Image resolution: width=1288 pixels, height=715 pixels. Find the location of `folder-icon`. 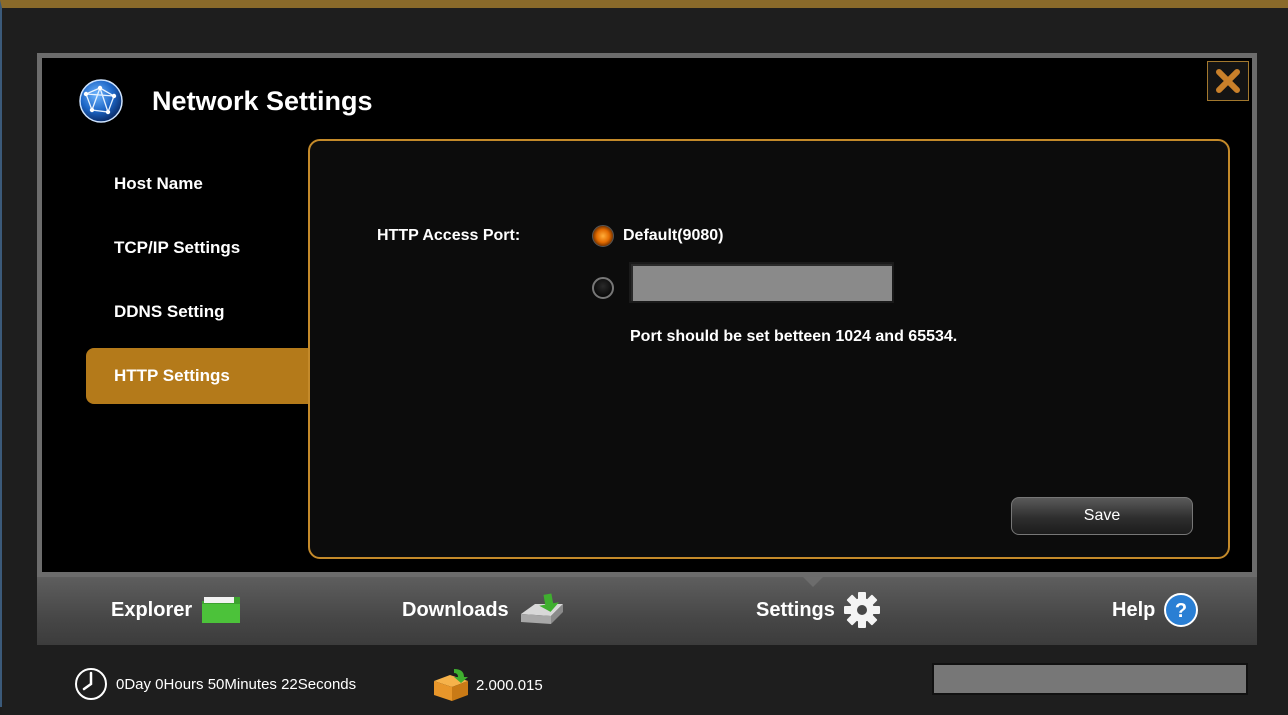

folder-icon is located at coordinates (221, 610).